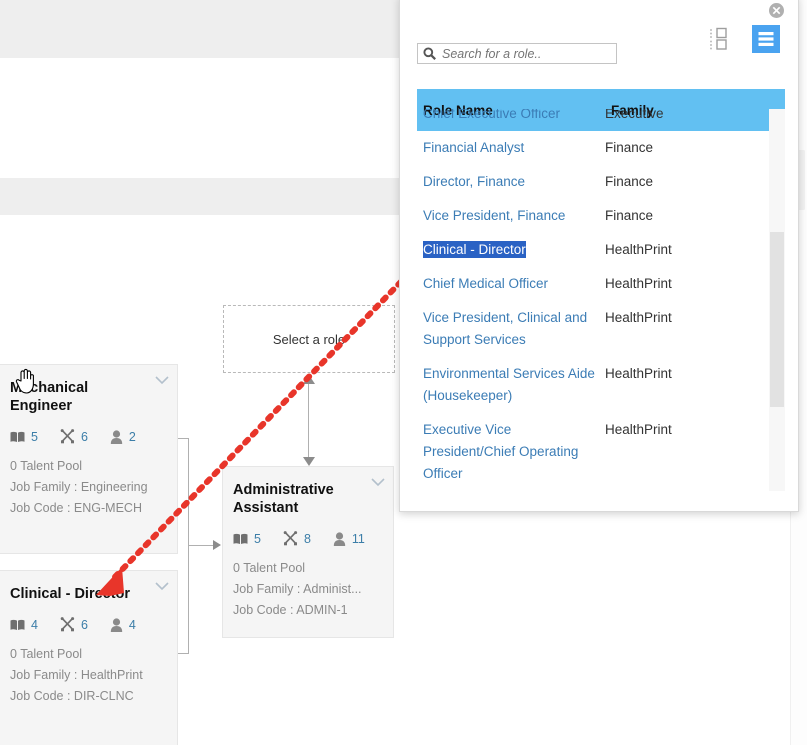 The image size is (807, 745). Describe the element at coordinates (308, 422) in the screenshot. I see `connector-vertical-select` at that location.